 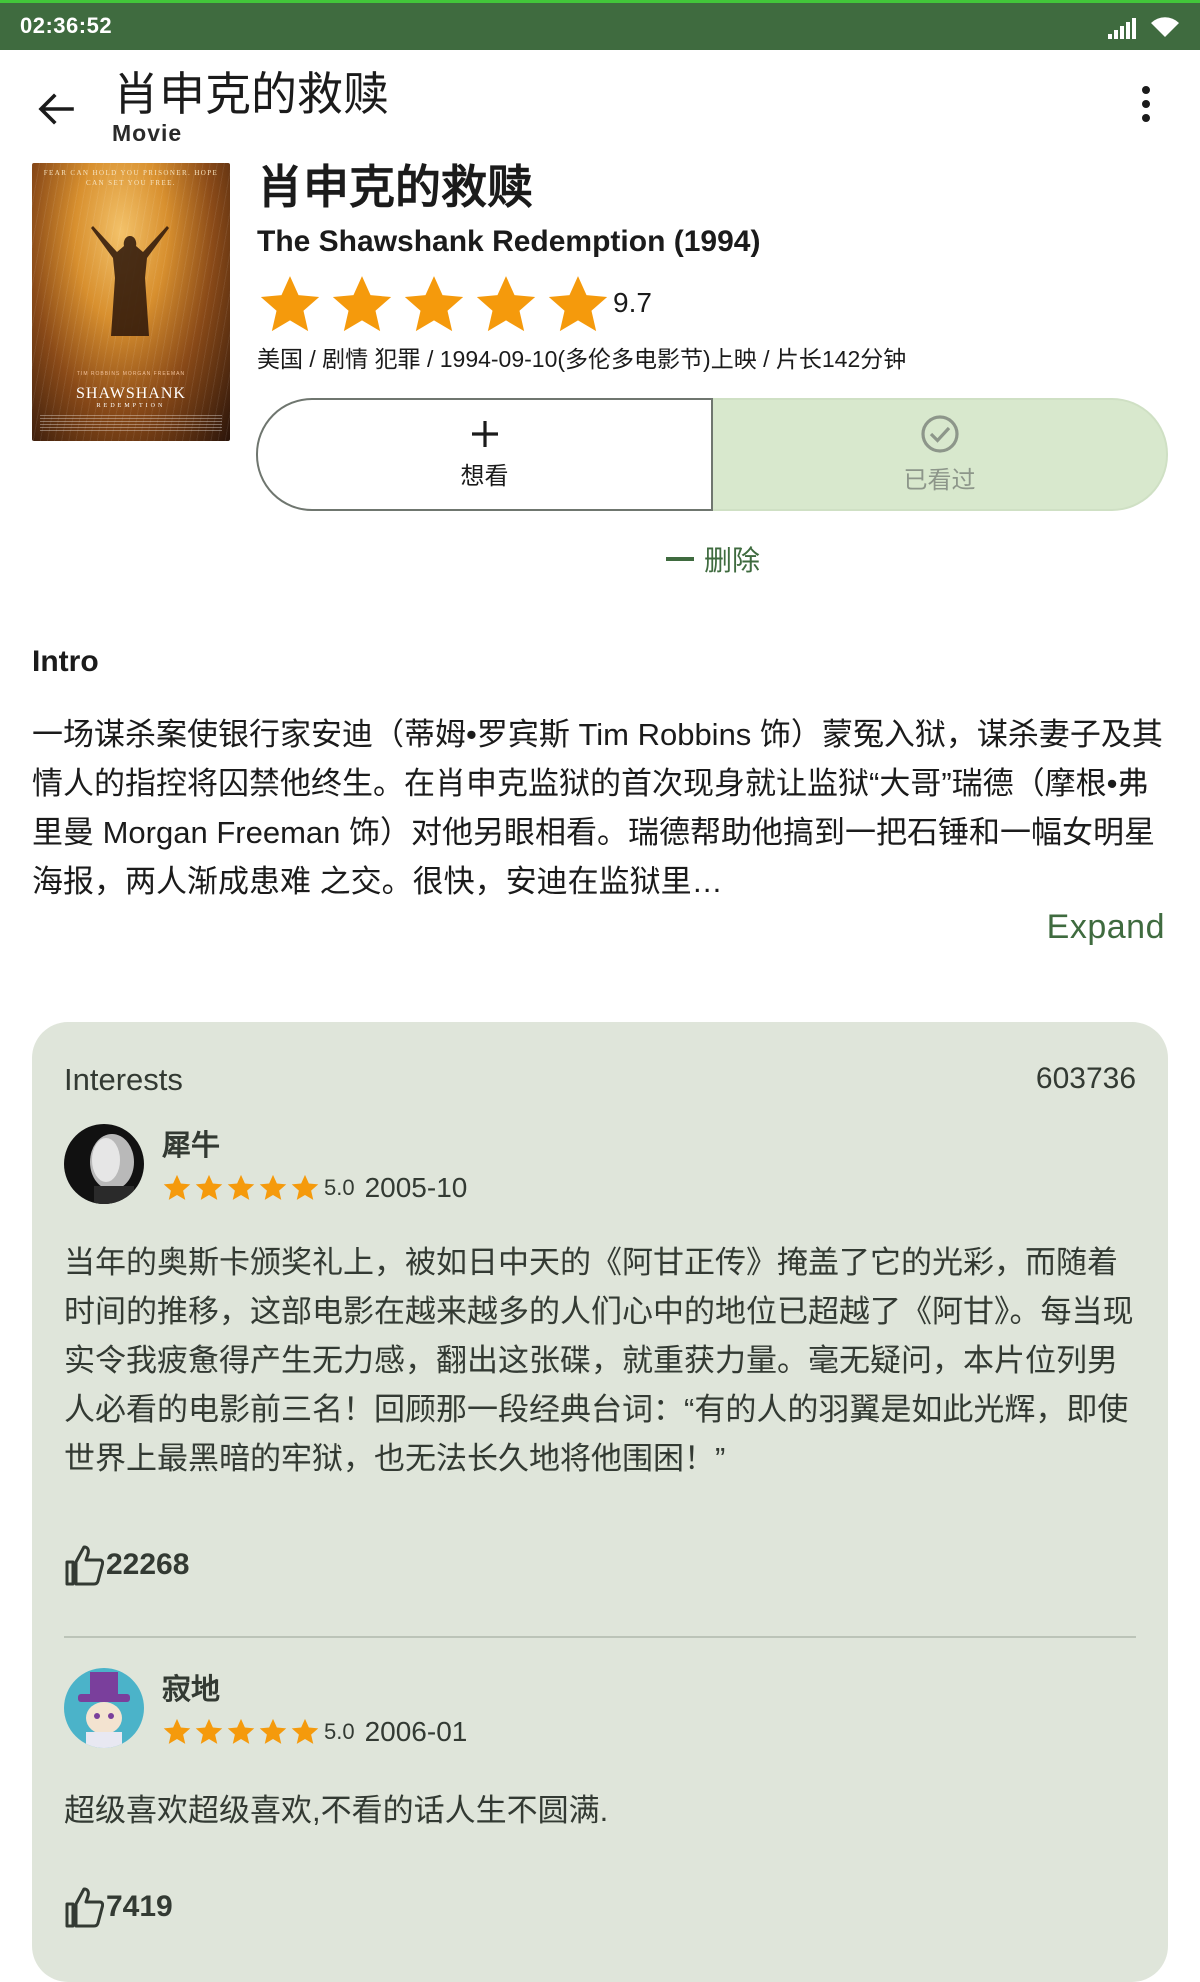 What do you see at coordinates (65, 661) in the screenshot?
I see `intro-heading: Intro` at bounding box center [65, 661].